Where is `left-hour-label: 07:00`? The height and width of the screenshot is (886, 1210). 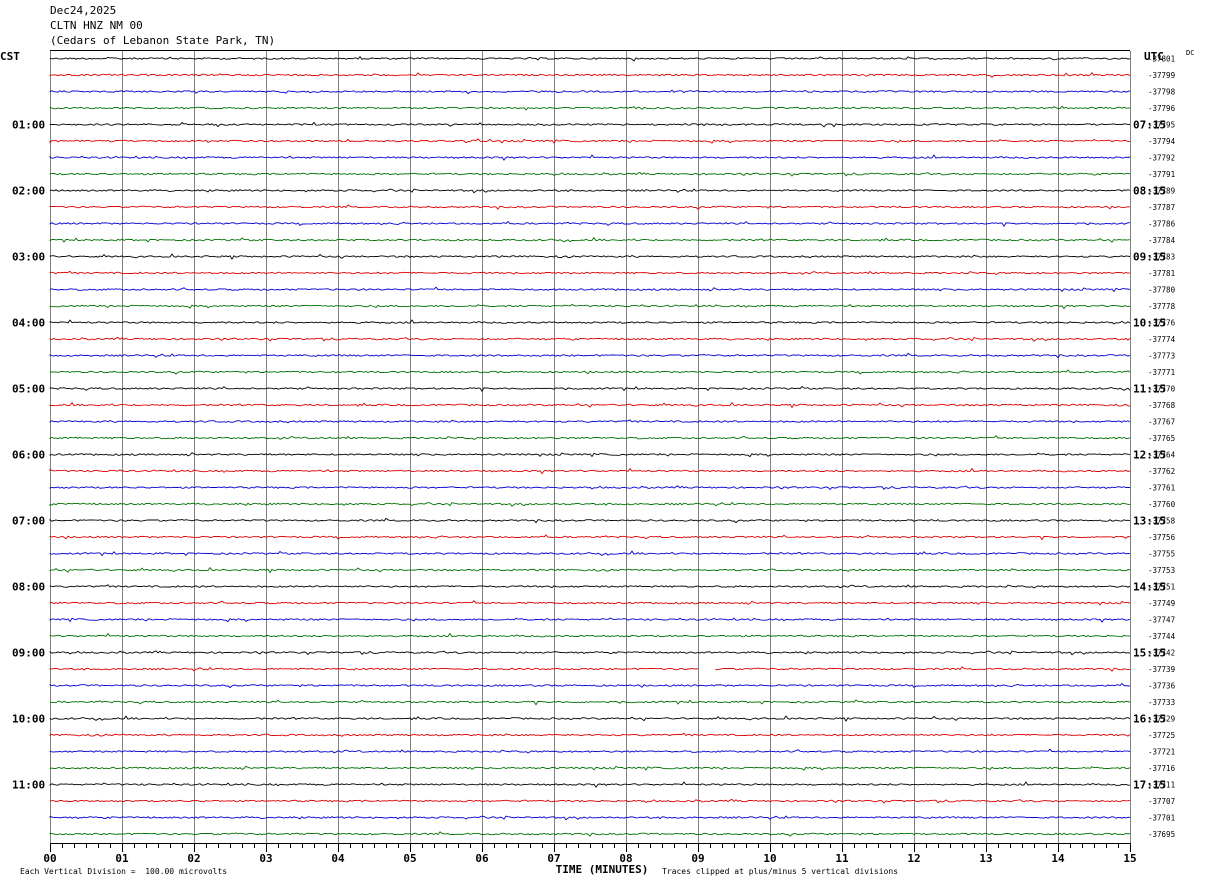
left-hour-label: 07:00 is located at coordinates (28, 521).